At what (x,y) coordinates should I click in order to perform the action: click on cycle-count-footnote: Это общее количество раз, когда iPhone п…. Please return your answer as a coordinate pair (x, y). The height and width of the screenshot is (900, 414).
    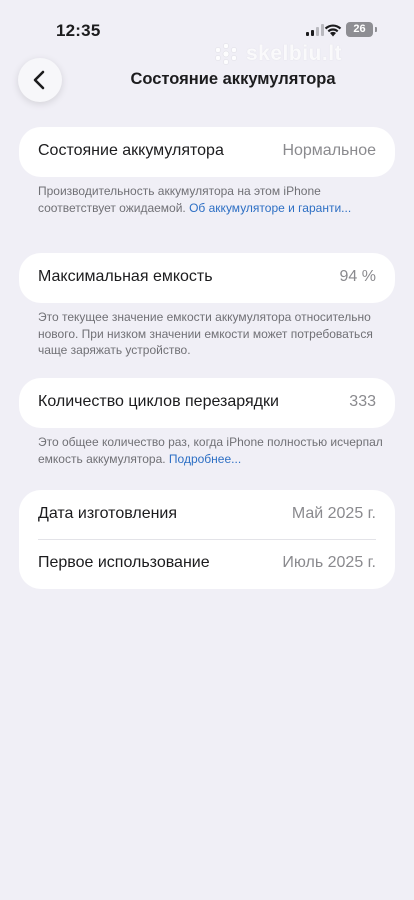
    Looking at the image, I should click on (210, 450).